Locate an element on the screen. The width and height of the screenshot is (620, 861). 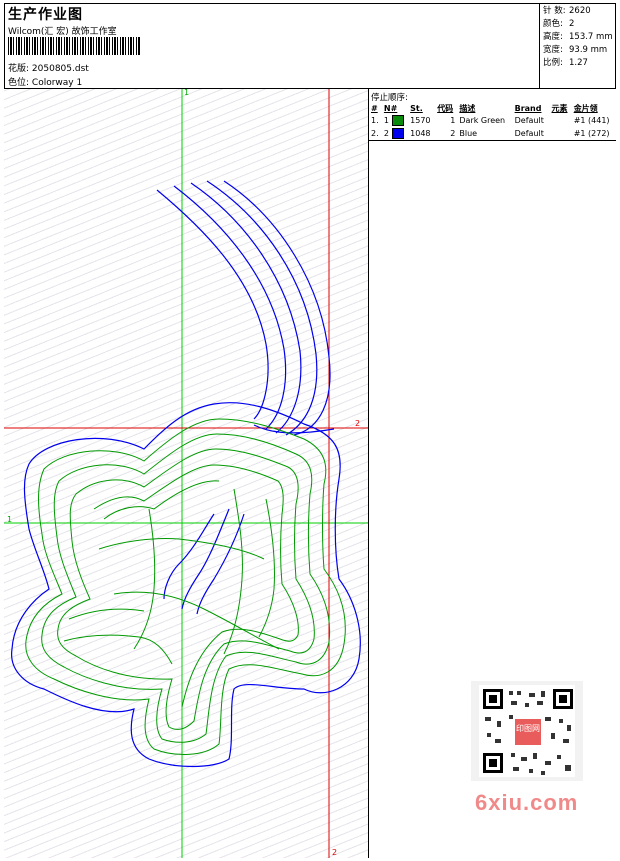
table-divider is located at coordinates (492, 140).